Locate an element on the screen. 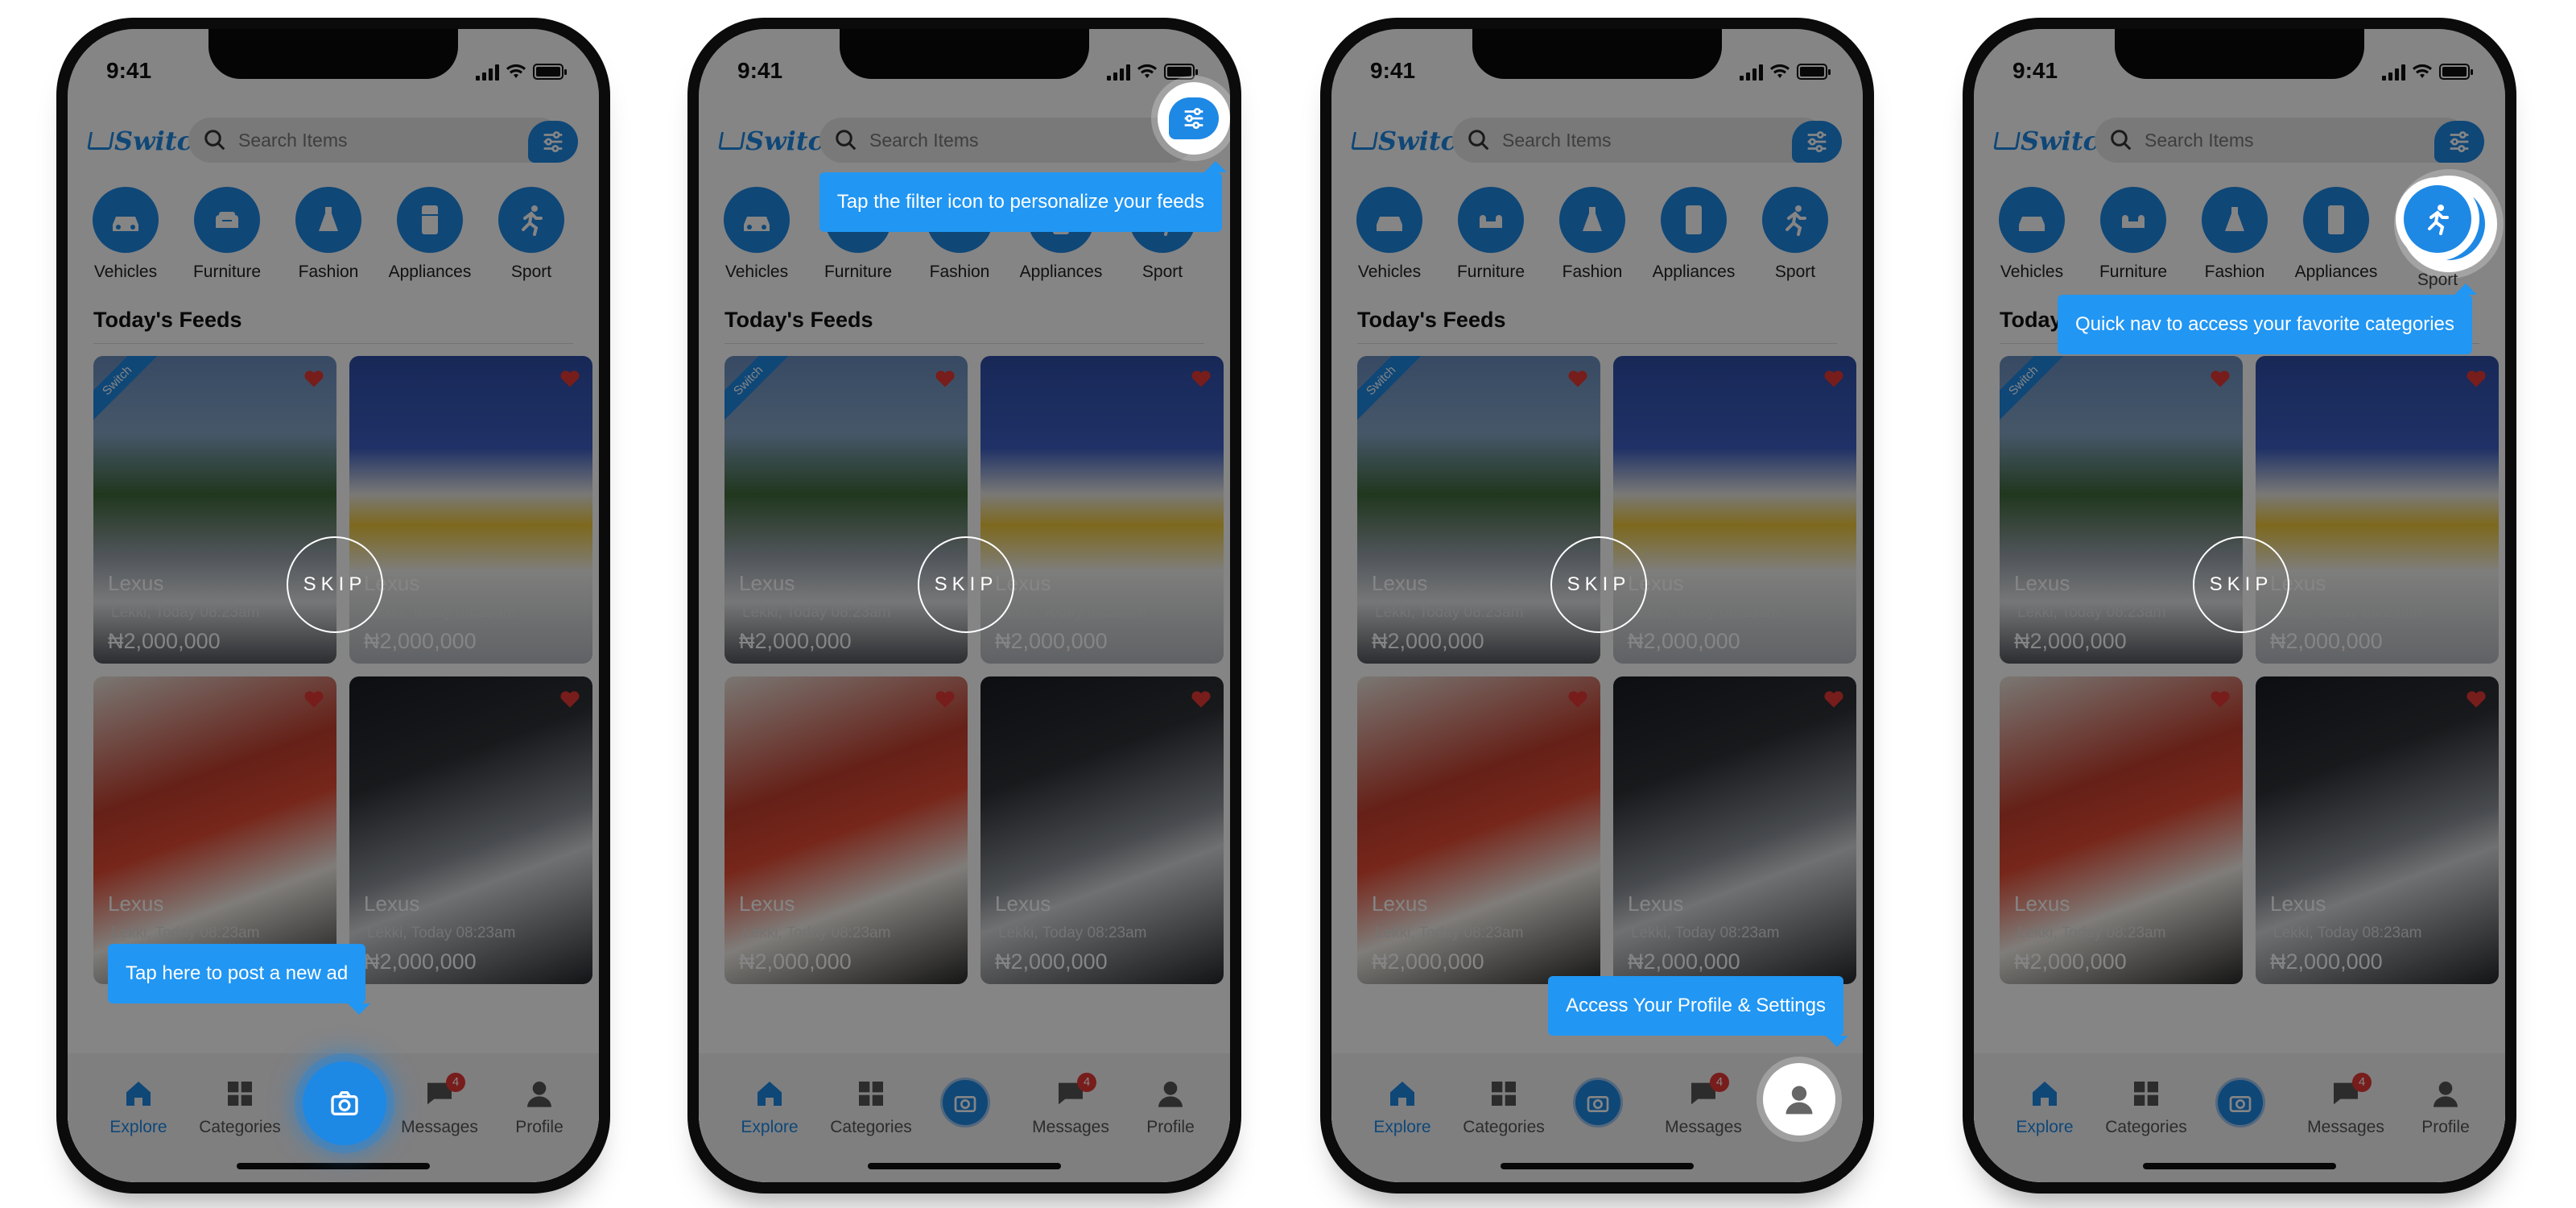 This screenshot has height=1208, width=2576. tooltip-profile: Access Your Profile & Settings is located at coordinates (1698, 1011).